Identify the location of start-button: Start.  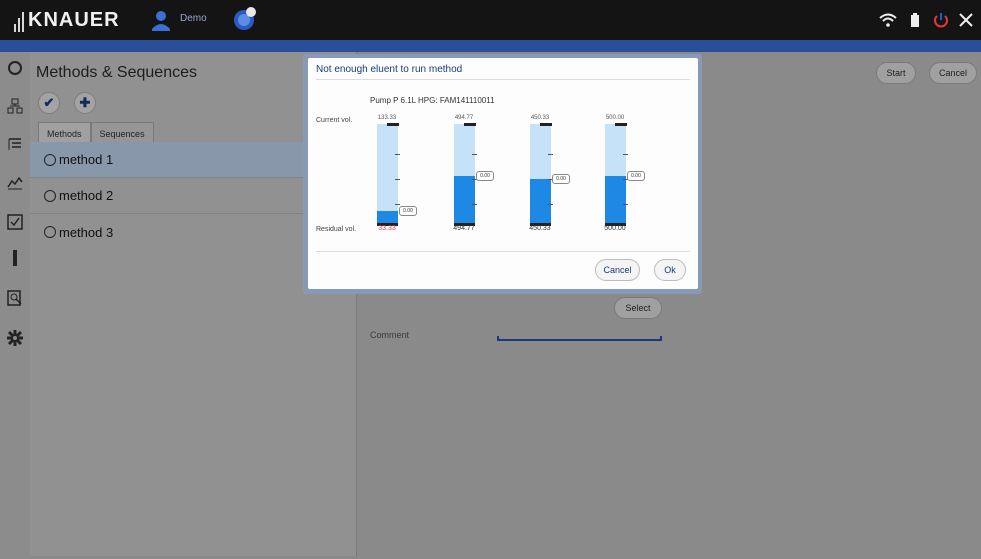
(896, 73).